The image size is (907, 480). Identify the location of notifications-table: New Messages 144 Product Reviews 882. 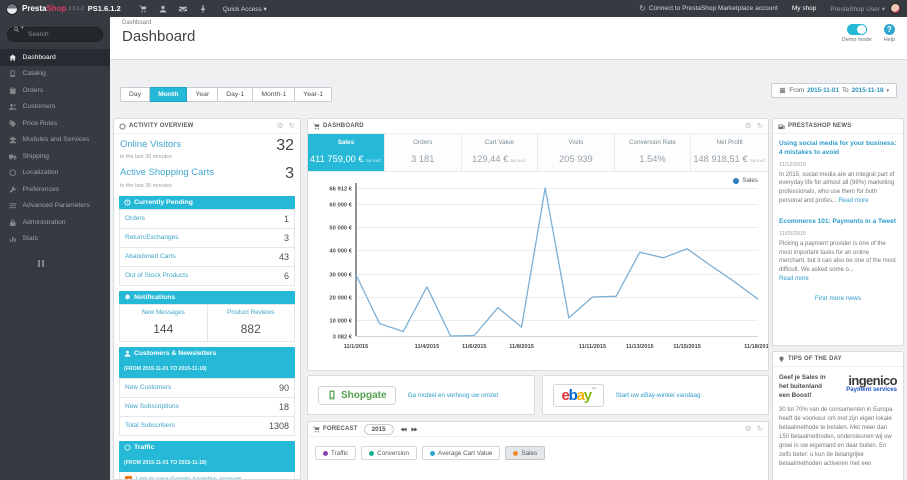
(207, 322).